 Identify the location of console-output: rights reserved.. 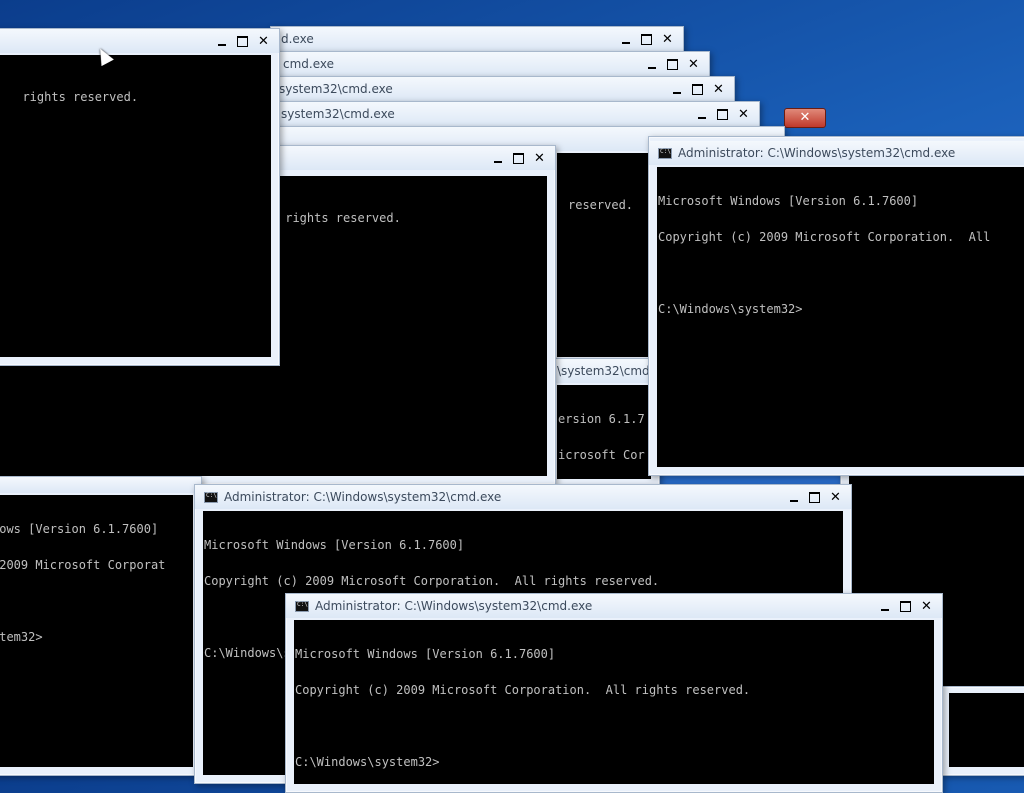
(135, 206).